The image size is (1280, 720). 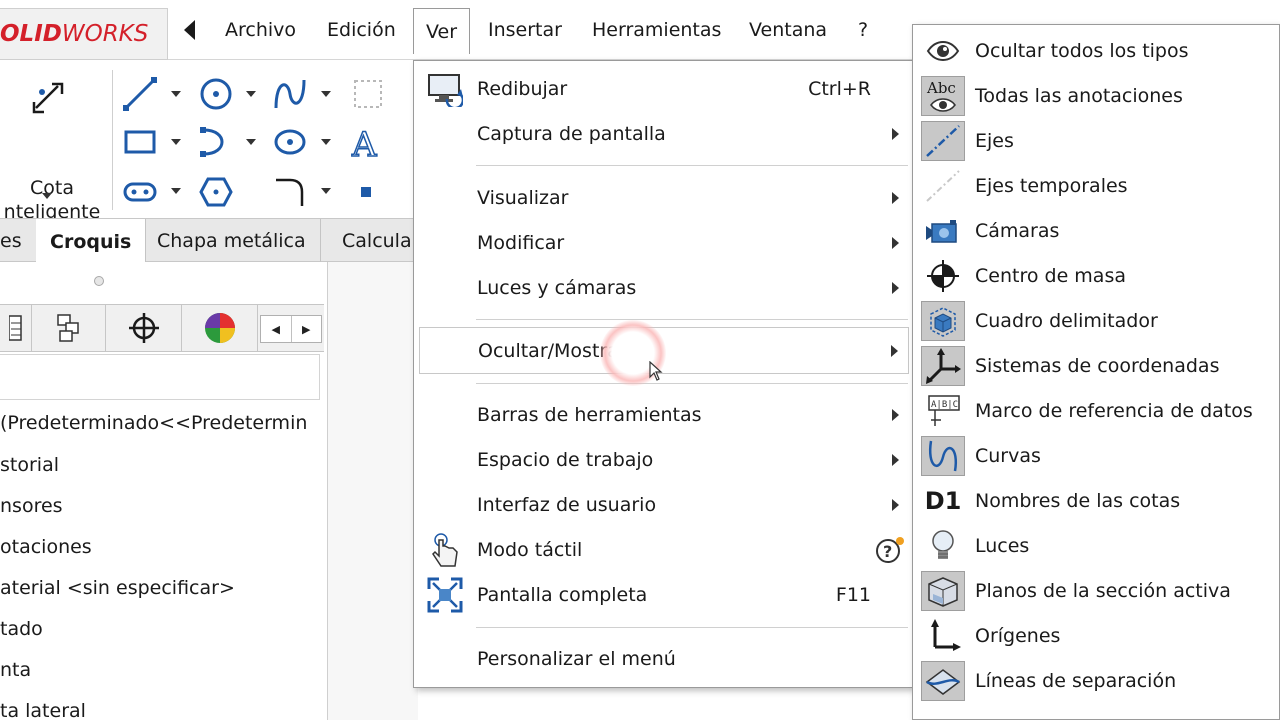 I want to click on tree-filter-box, so click(x=160, y=377).